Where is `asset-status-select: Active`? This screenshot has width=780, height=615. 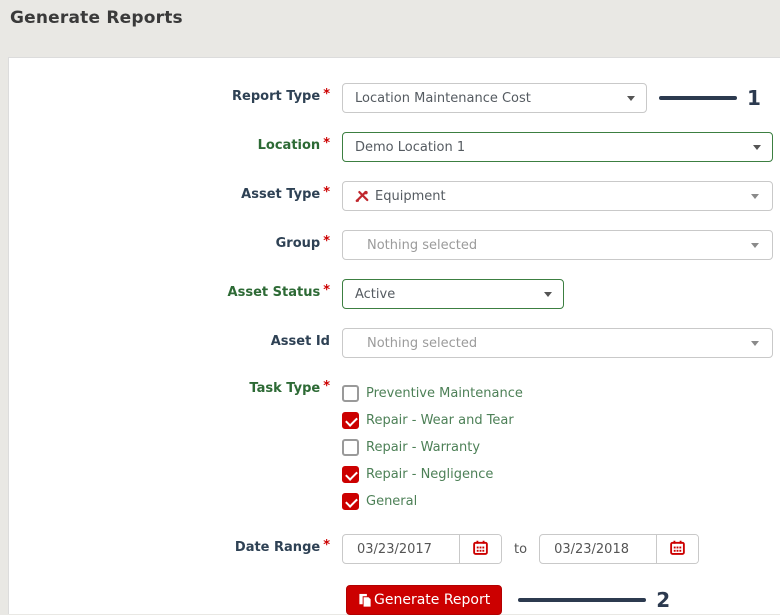
asset-status-select: Active is located at coordinates (453, 294).